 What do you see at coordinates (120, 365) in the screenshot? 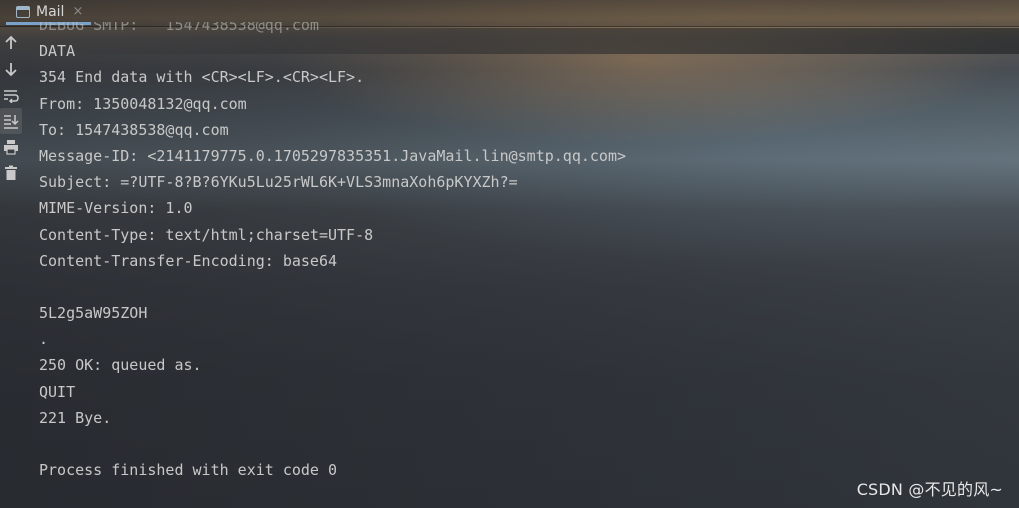
I see `console-line: 250 OK: queued as.` at bounding box center [120, 365].